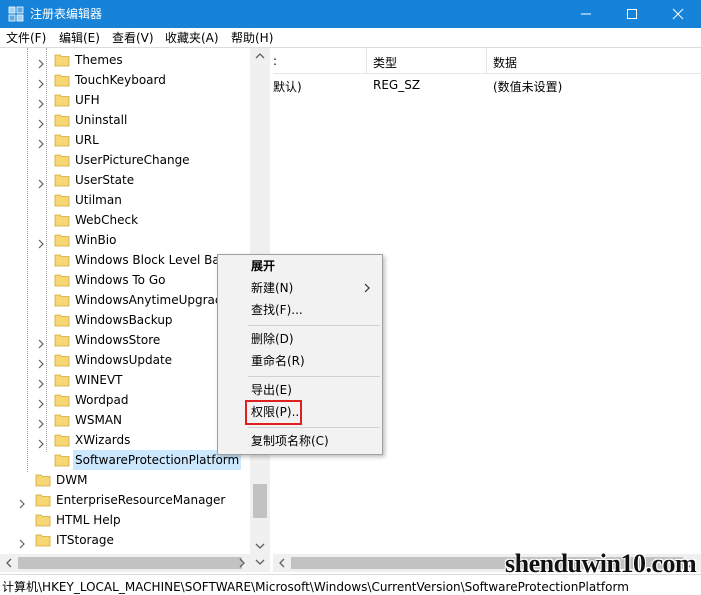  I want to click on tree-item: SoftwareProtectionPlatform, so click(125, 460).